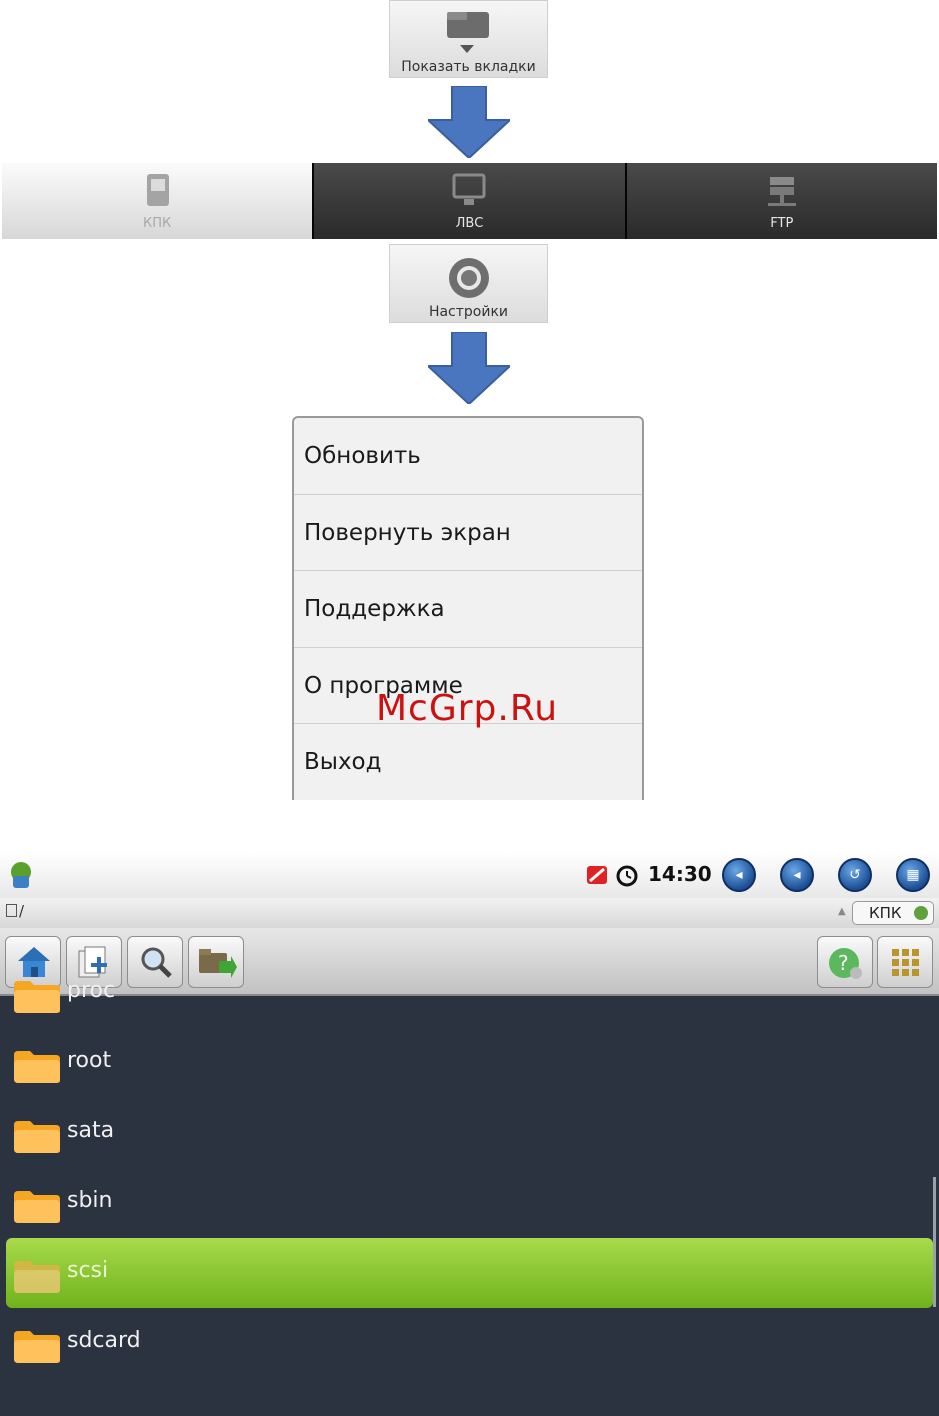  Describe the element at coordinates (104, 1340) in the screenshot. I see `folder-name: sdcard` at that location.